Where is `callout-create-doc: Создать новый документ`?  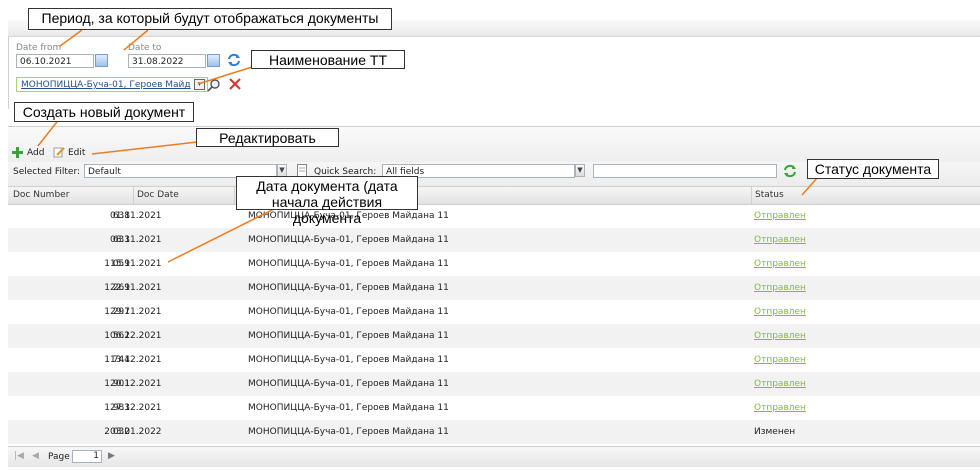
callout-create-doc: Создать новый документ is located at coordinates (104, 112).